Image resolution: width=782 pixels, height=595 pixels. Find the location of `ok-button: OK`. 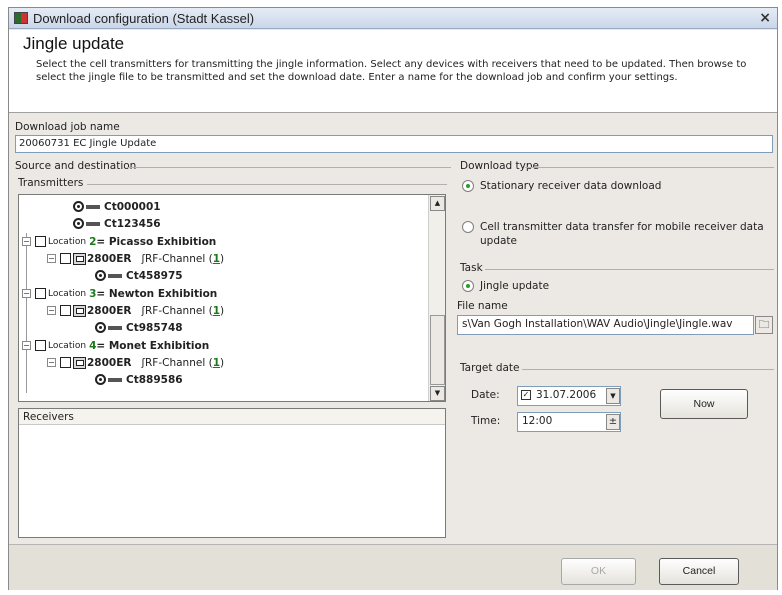

ok-button: OK is located at coordinates (598, 571).